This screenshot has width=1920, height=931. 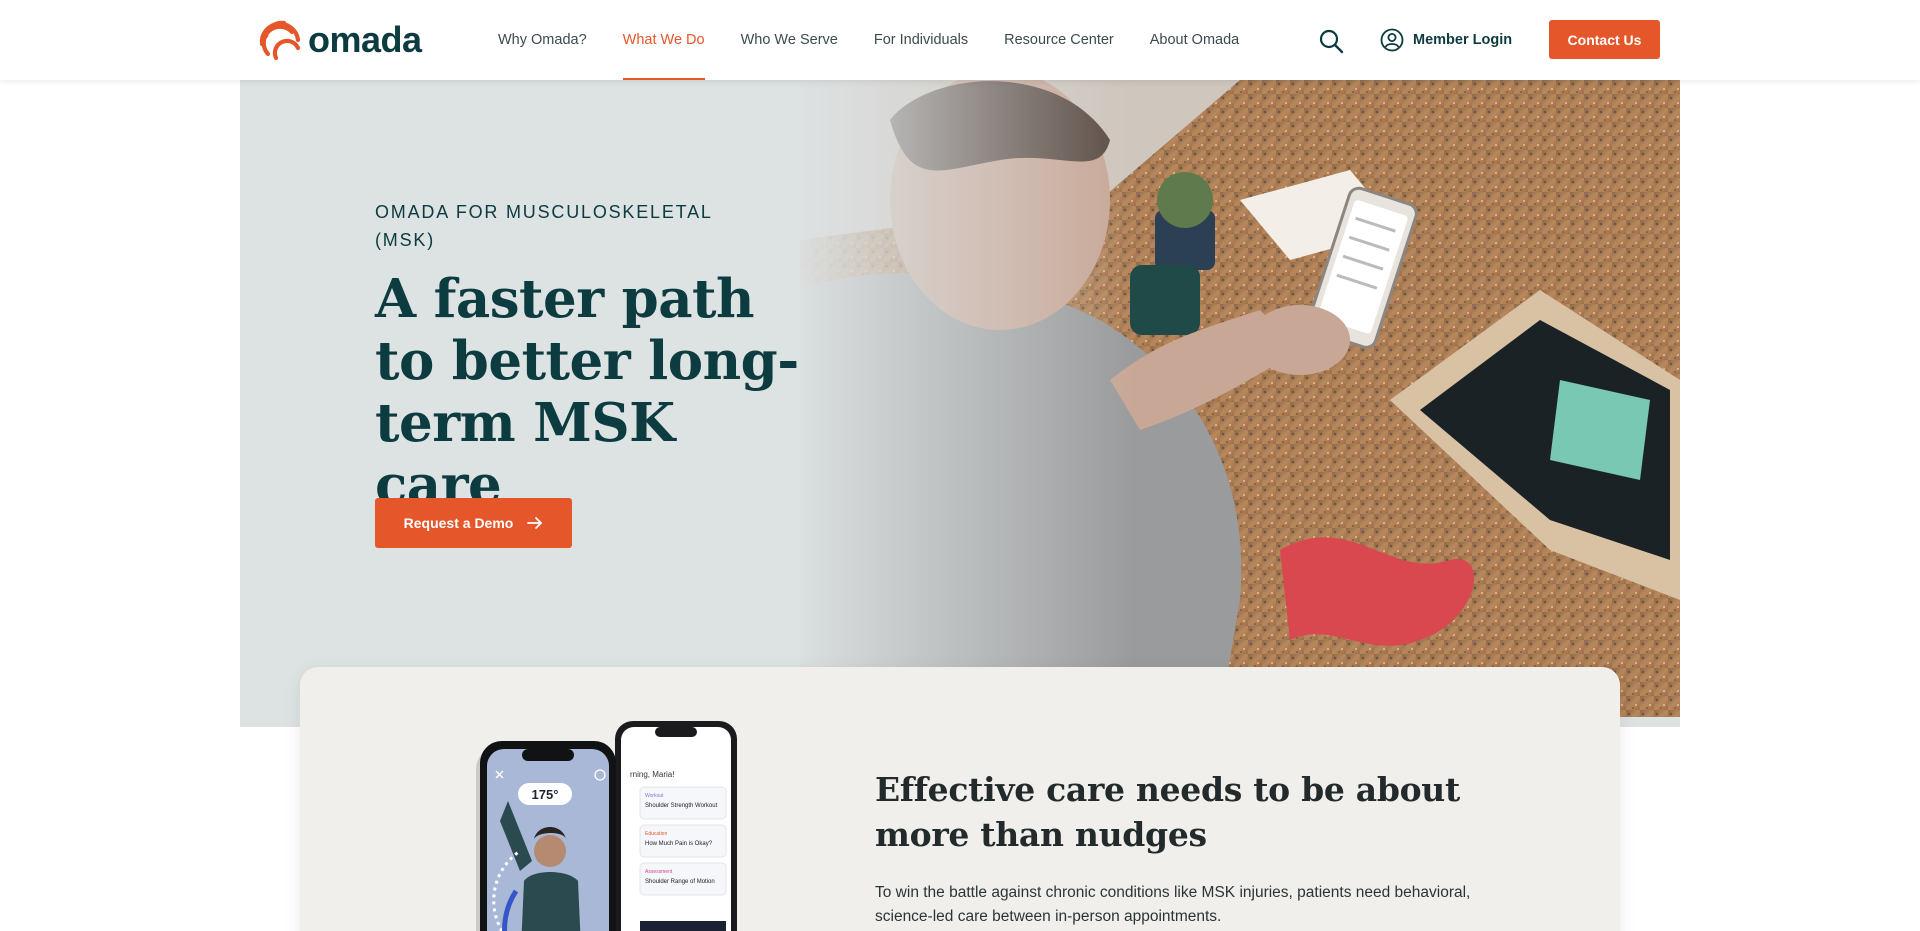 I want to click on omada-logo-mark-icon, so click(x=280, y=40).